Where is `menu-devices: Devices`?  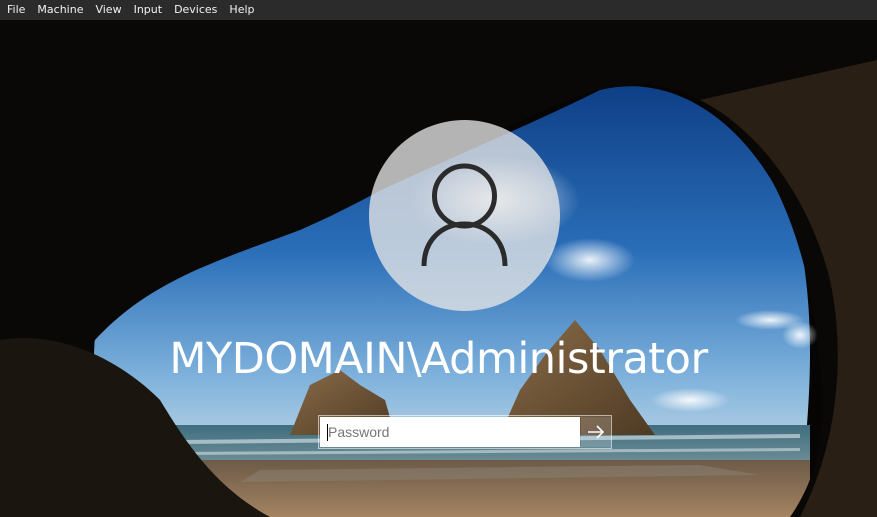
menu-devices: Devices is located at coordinates (195, 10).